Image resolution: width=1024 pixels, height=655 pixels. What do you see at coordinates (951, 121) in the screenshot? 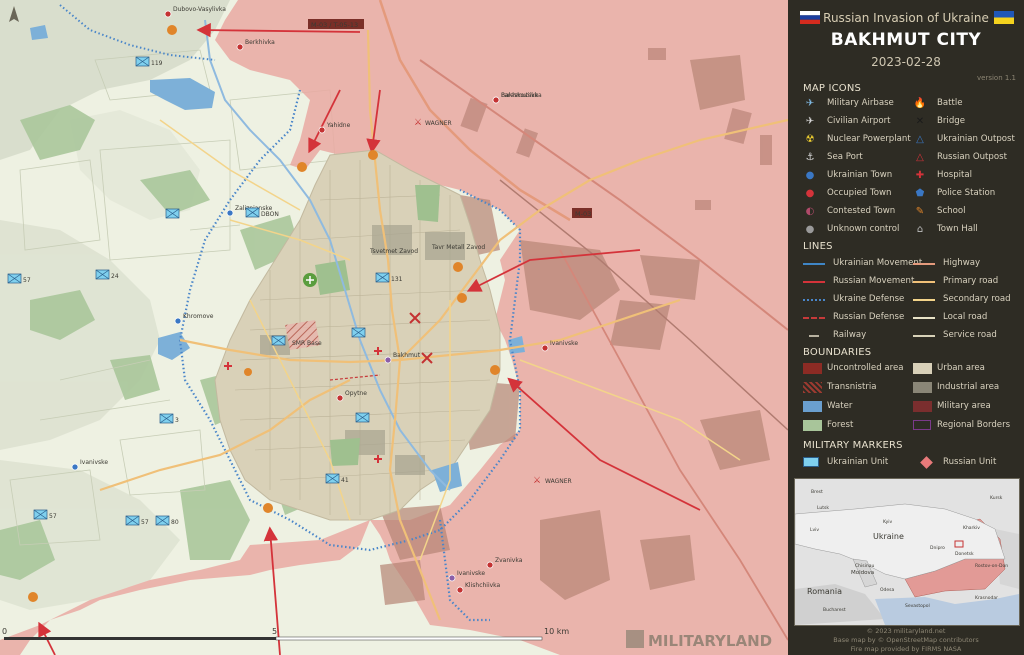
I see `legend-item-label: Bridge` at bounding box center [951, 121].